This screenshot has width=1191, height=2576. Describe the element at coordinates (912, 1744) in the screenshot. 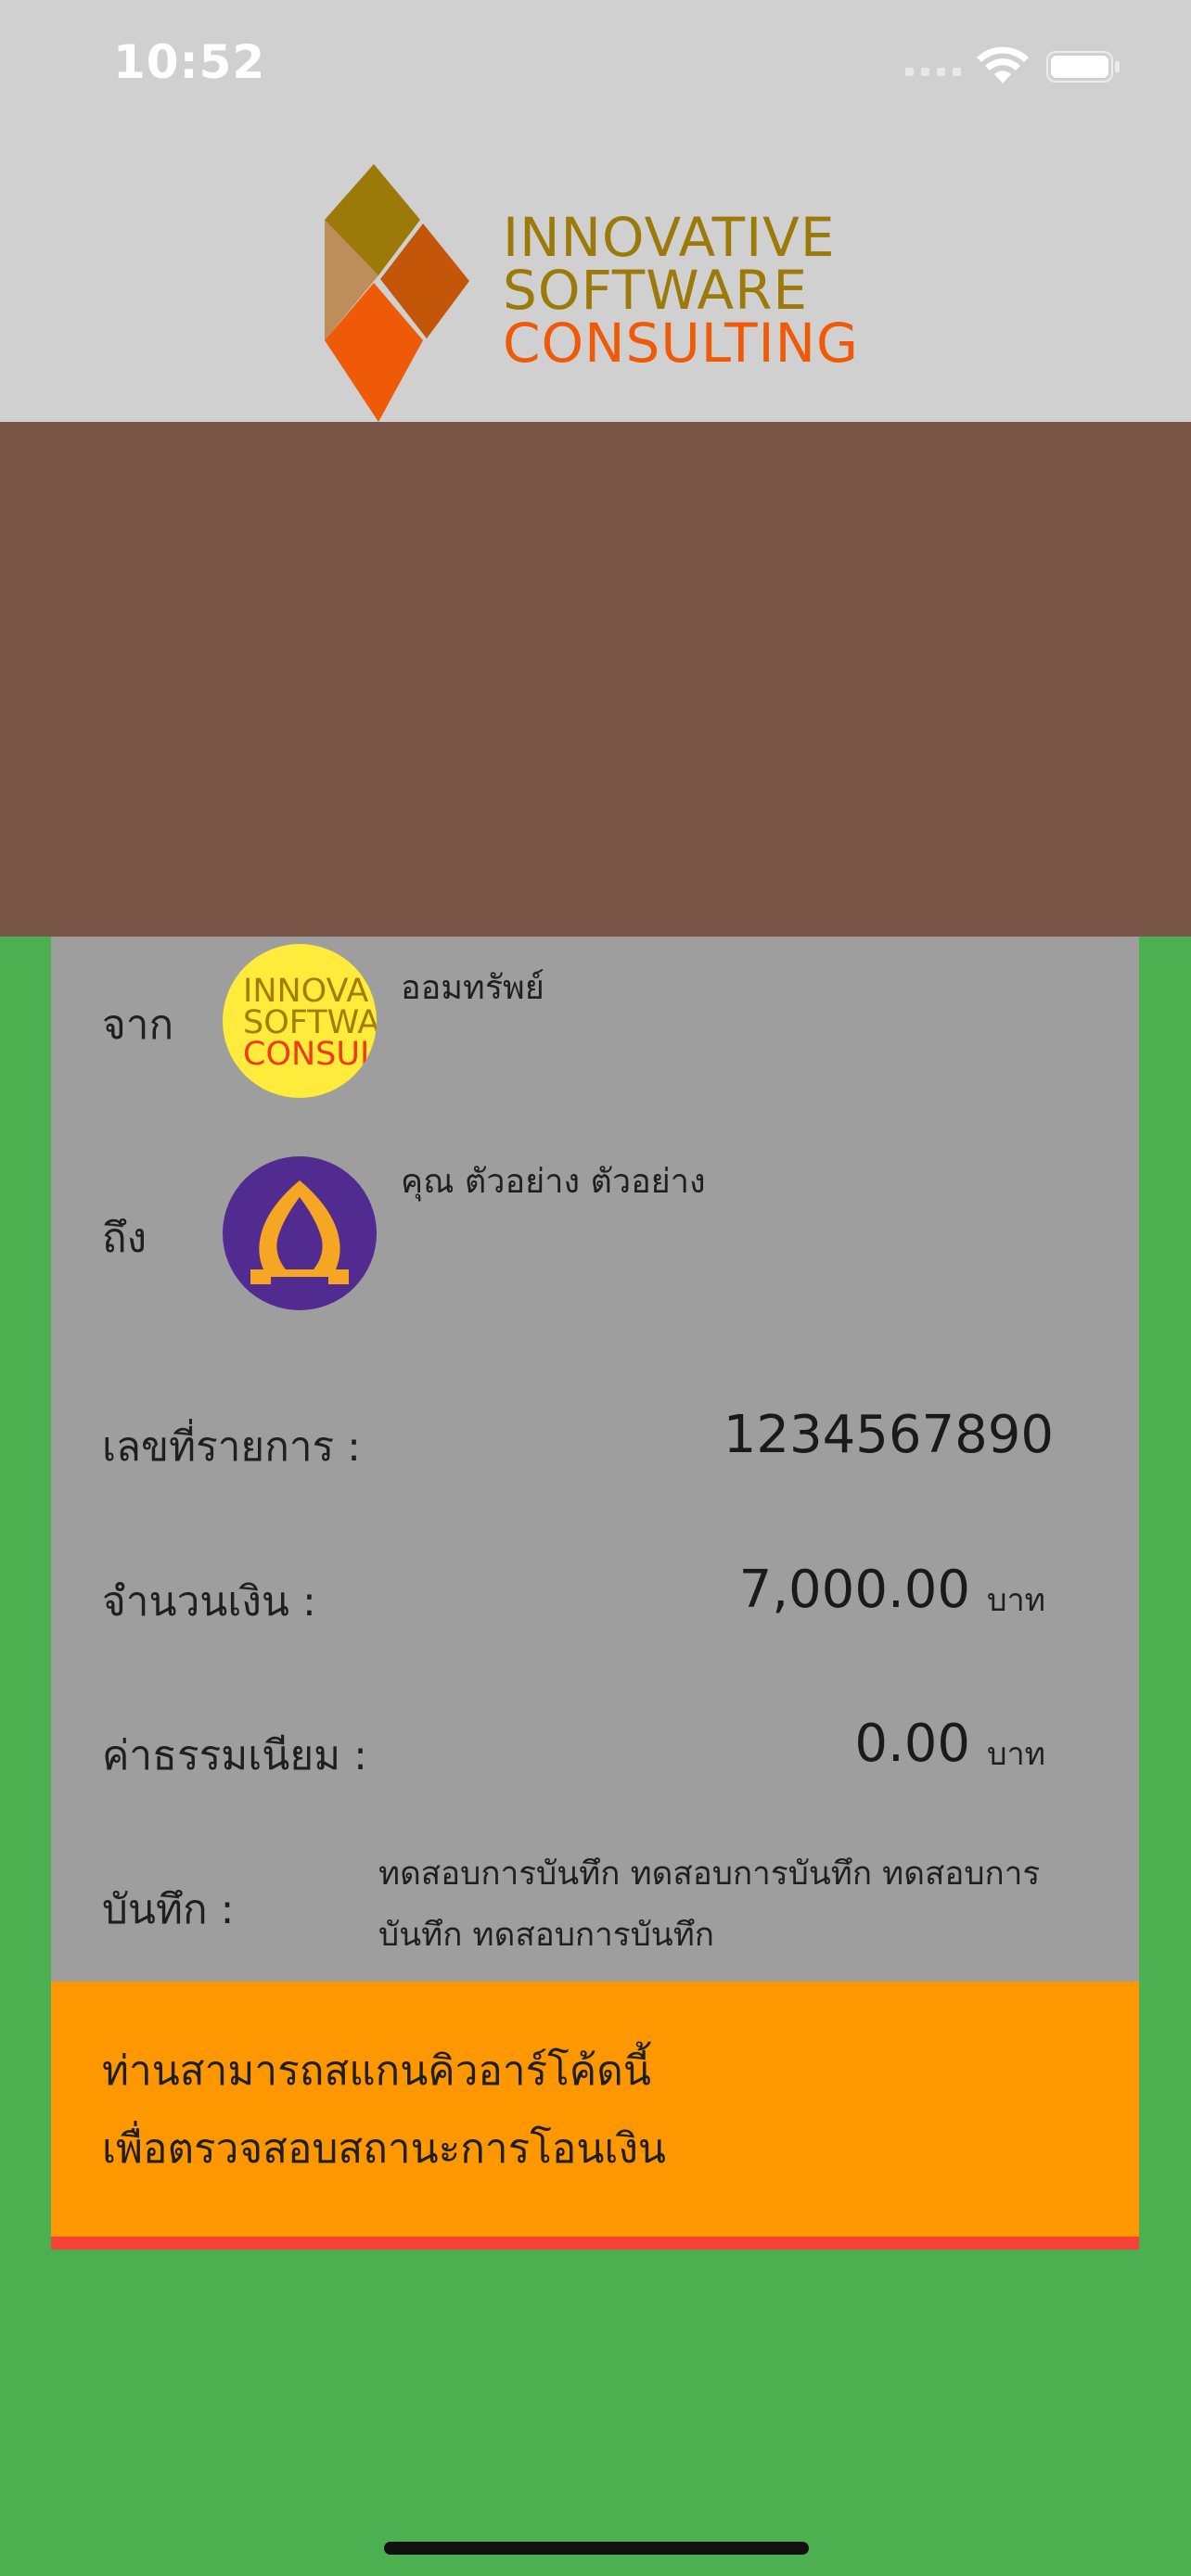

I see `fee-value: 0.00` at that location.